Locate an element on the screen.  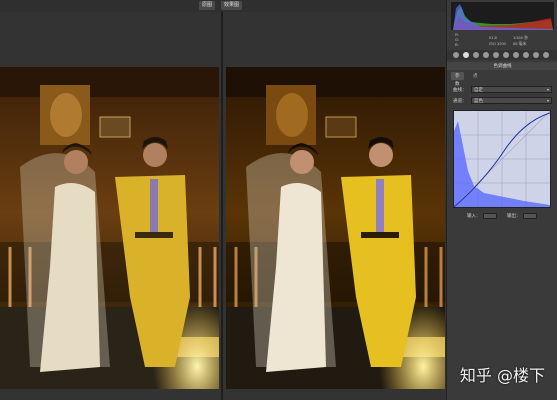
b-readout: B: is located at coordinates (457, 44).